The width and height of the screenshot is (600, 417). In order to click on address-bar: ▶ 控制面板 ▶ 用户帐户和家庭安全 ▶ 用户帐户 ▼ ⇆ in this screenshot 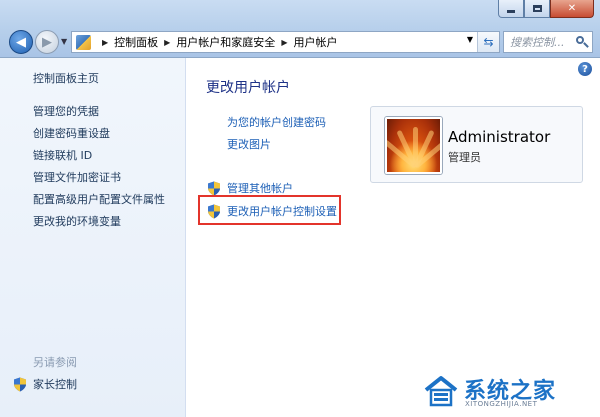, I will do `click(285, 42)`.